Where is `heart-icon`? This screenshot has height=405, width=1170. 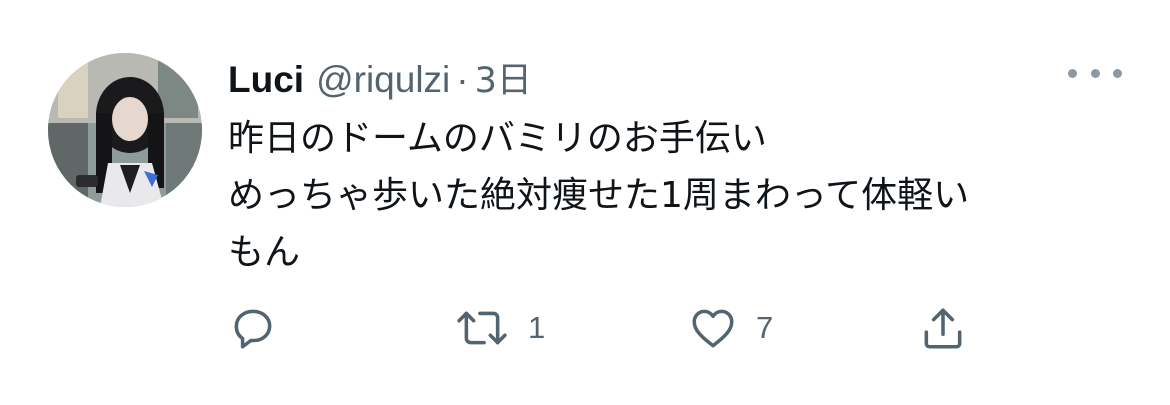 heart-icon is located at coordinates (713, 328).